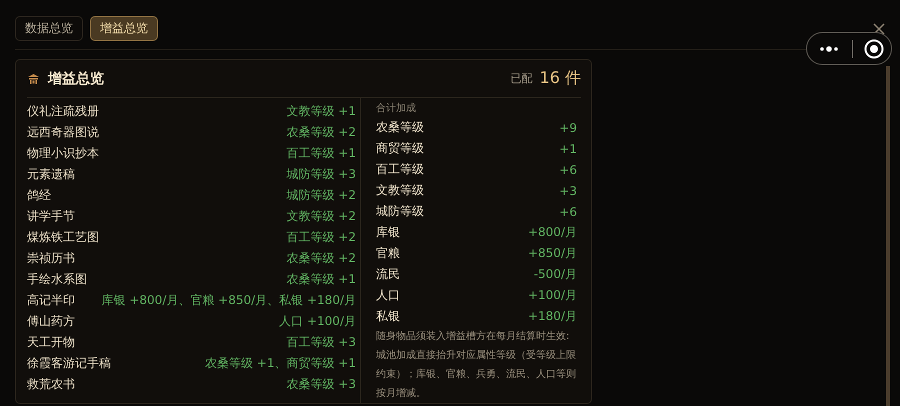 The image size is (900, 406). What do you see at coordinates (51, 300) in the screenshot?
I see `item-name: 高记半印` at bounding box center [51, 300].